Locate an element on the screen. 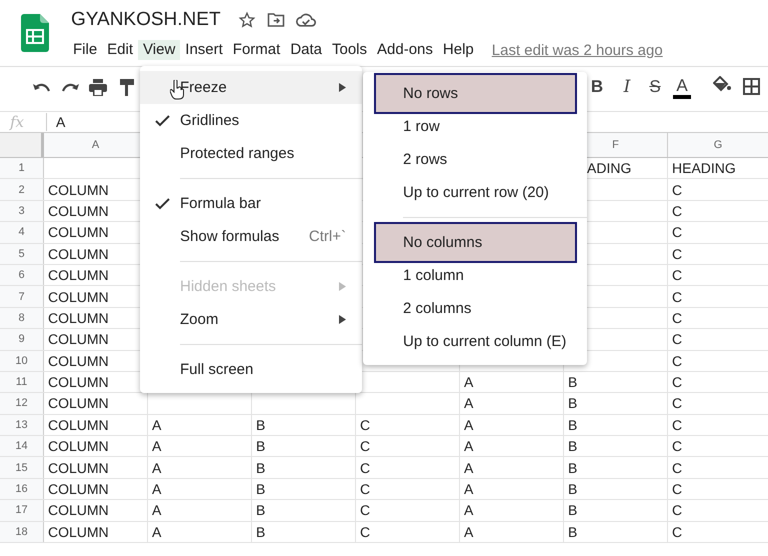 This screenshot has width=768, height=556. last-edit-link: Last edit was 2 hours ago is located at coordinates (577, 50).